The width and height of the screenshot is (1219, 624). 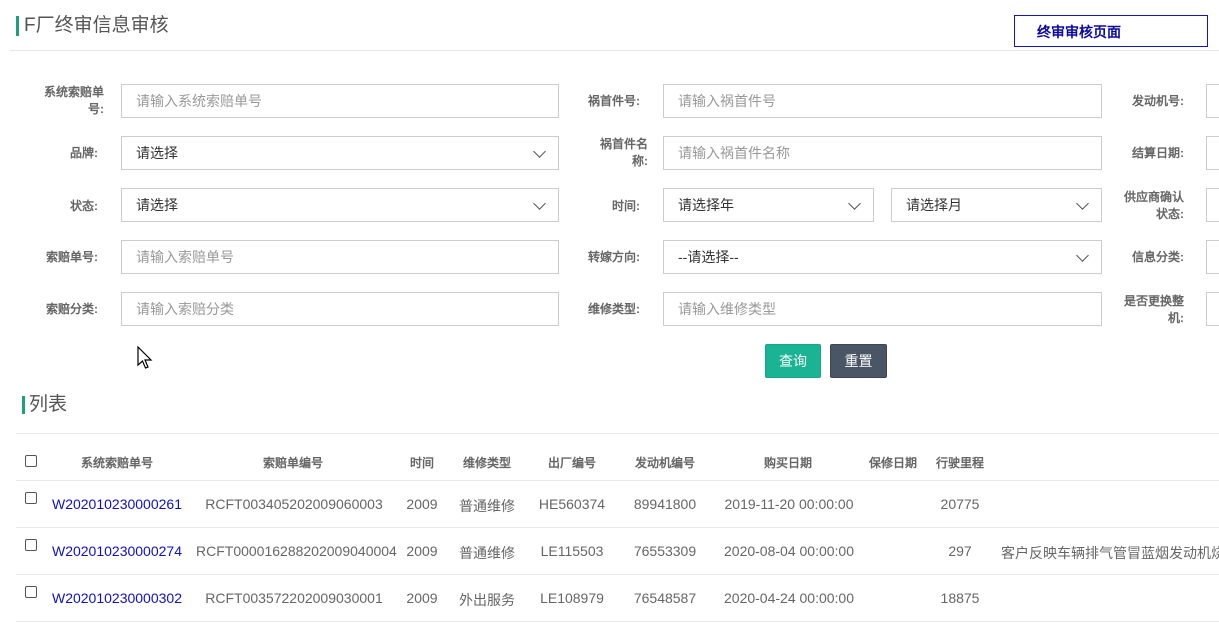 What do you see at coordinates (1153, 309) in the screenshot?
I see `replace-whole-label: 是否更换整机:` at bounding box center [1153, 309].